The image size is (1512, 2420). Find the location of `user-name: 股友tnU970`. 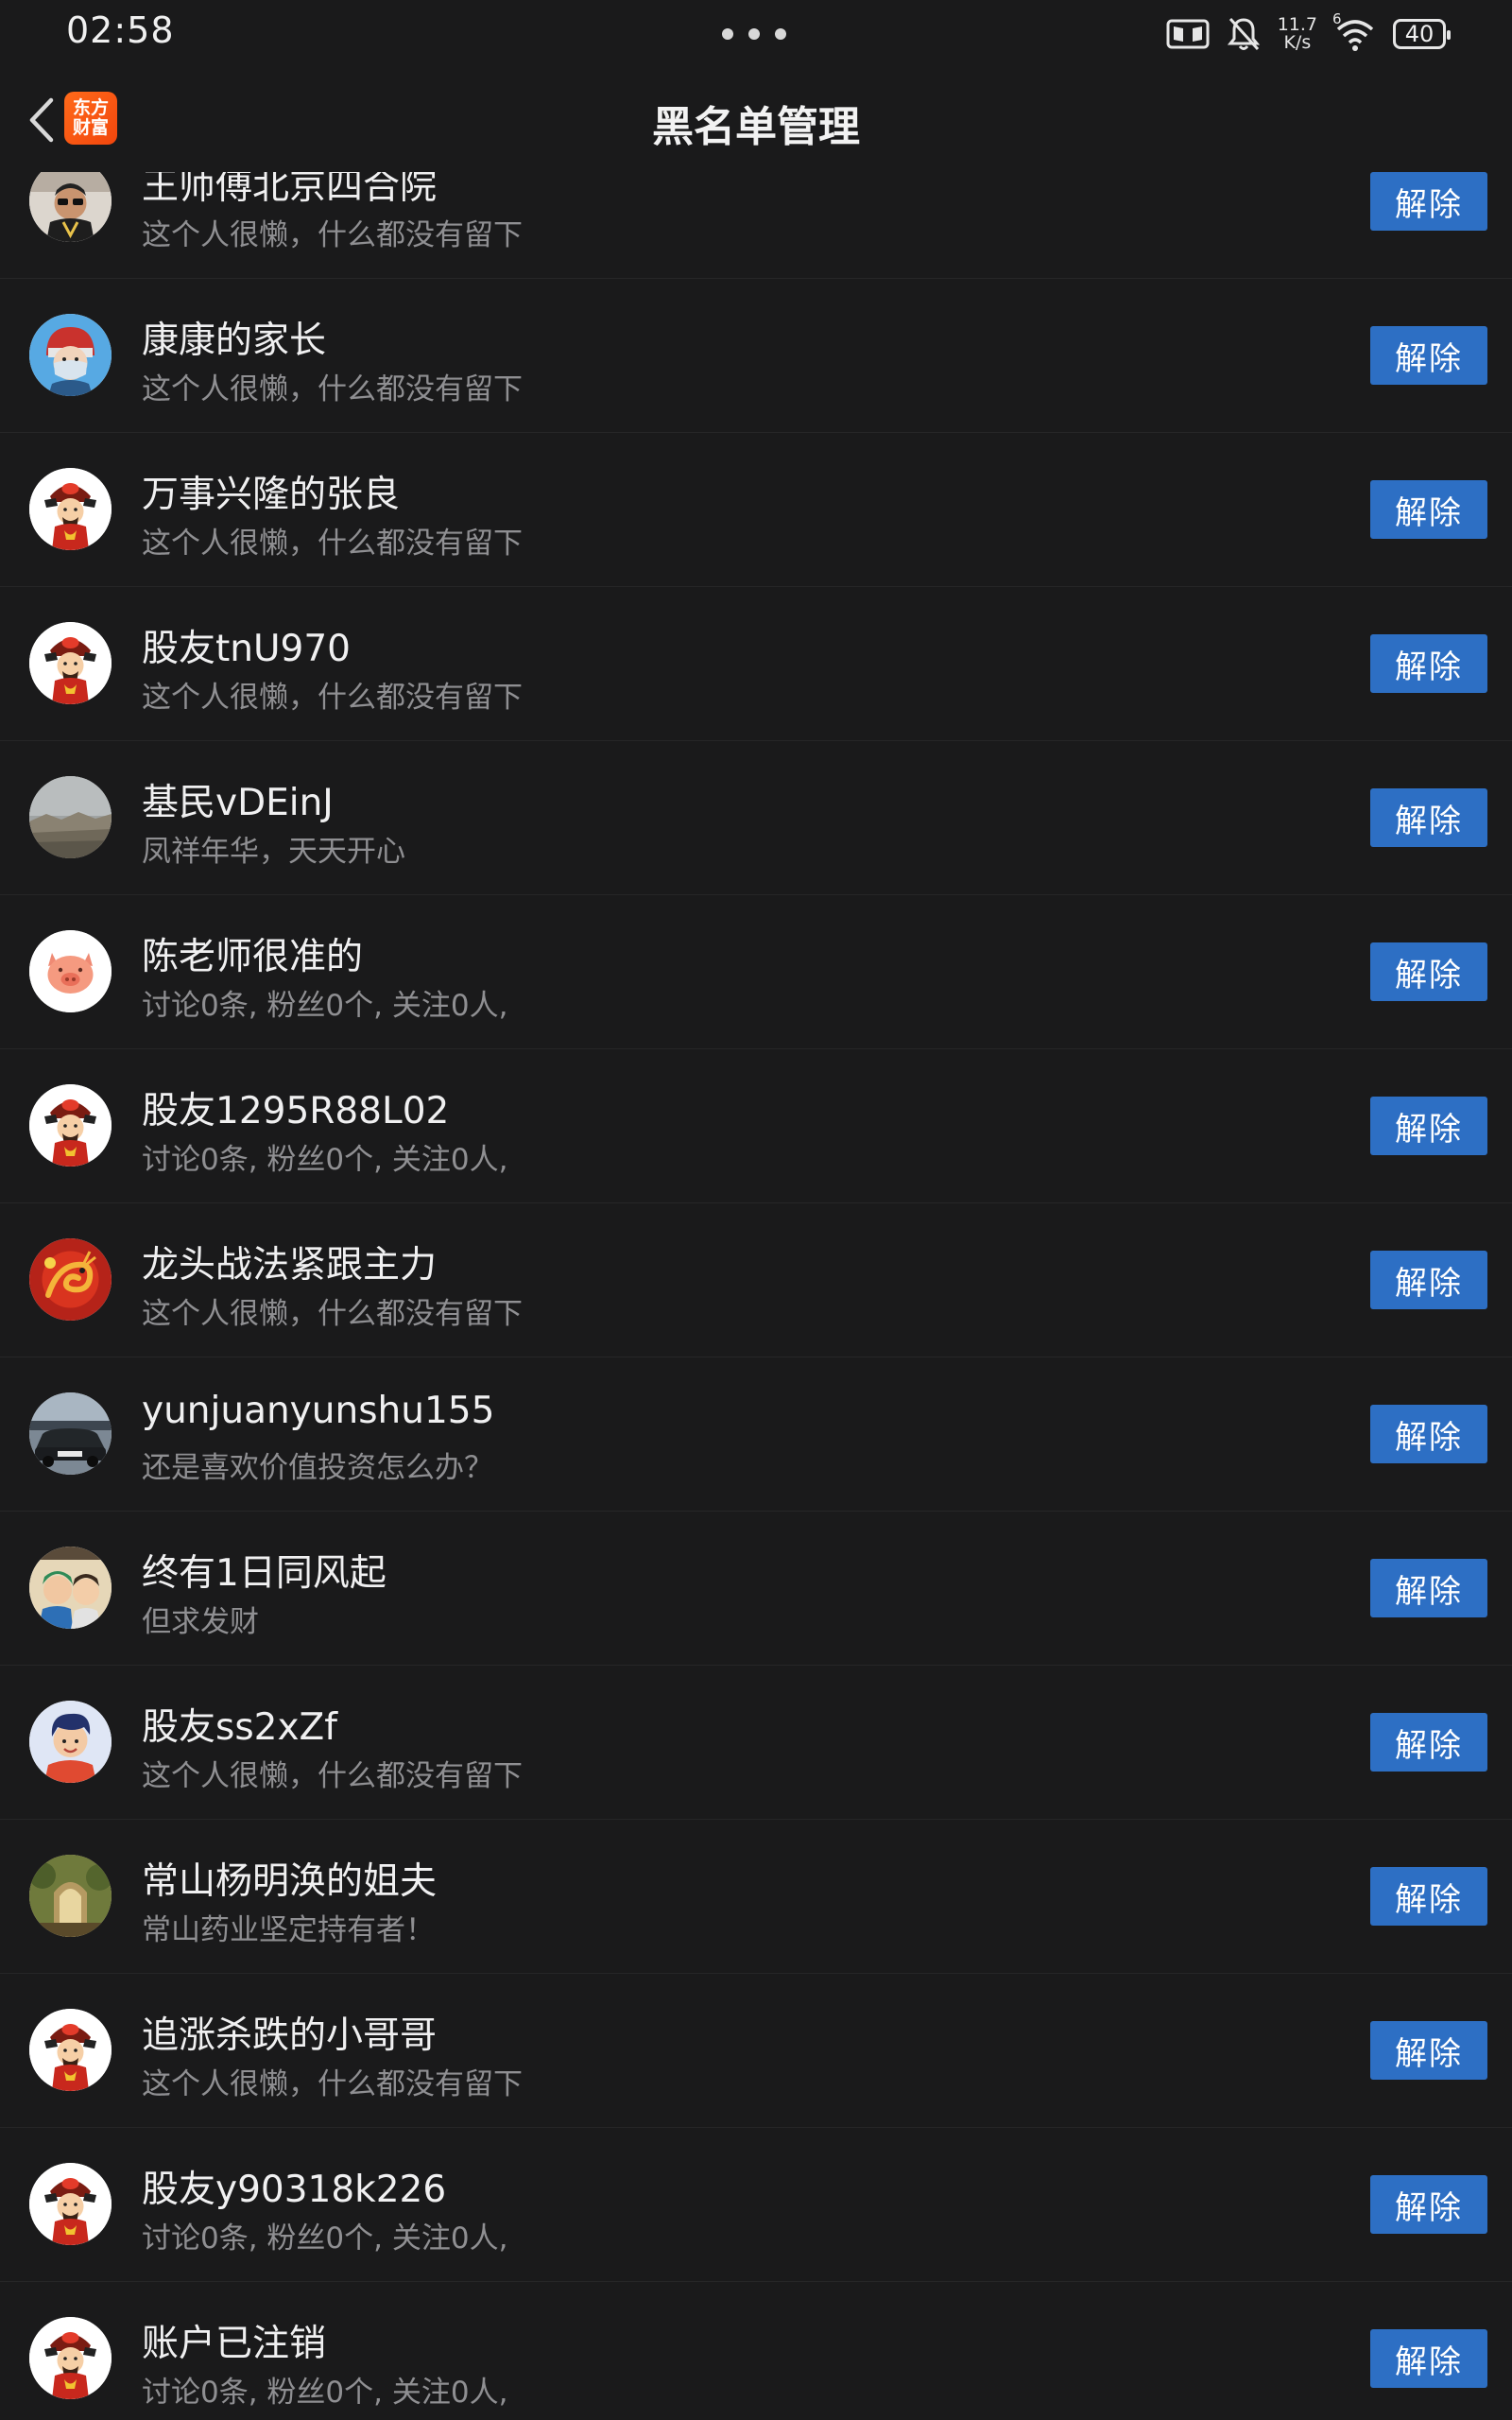

user-name: 股友tnU970 is located at coordinates (246, 646).